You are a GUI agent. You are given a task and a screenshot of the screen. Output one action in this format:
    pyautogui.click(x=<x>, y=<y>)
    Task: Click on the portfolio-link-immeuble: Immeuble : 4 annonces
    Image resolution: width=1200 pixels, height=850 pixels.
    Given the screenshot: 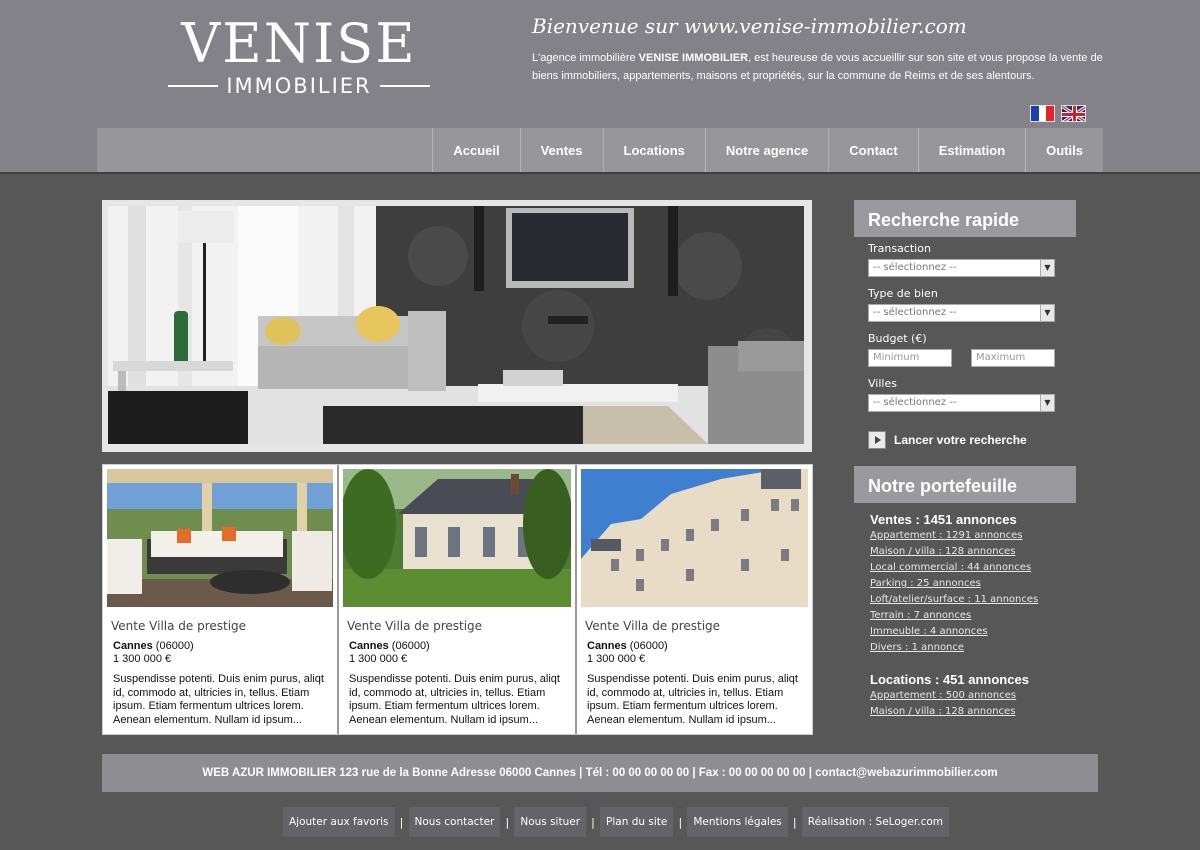 What is the action you would take?
    pyautogui.click(x=929, y=631)
    